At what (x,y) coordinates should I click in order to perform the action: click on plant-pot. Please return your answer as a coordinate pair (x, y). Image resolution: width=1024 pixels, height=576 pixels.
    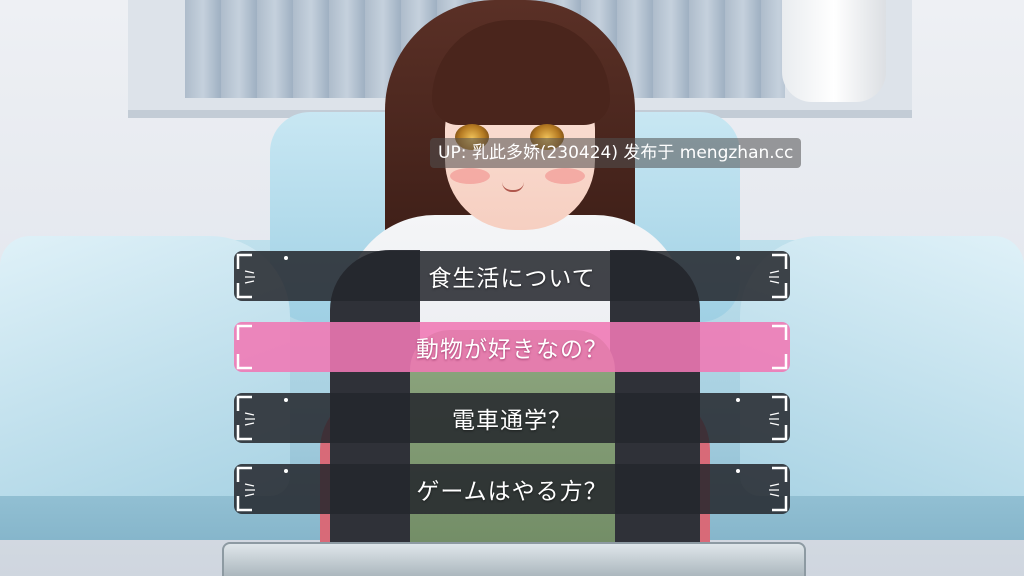
    Looking at the image, I should click on (834, 51).